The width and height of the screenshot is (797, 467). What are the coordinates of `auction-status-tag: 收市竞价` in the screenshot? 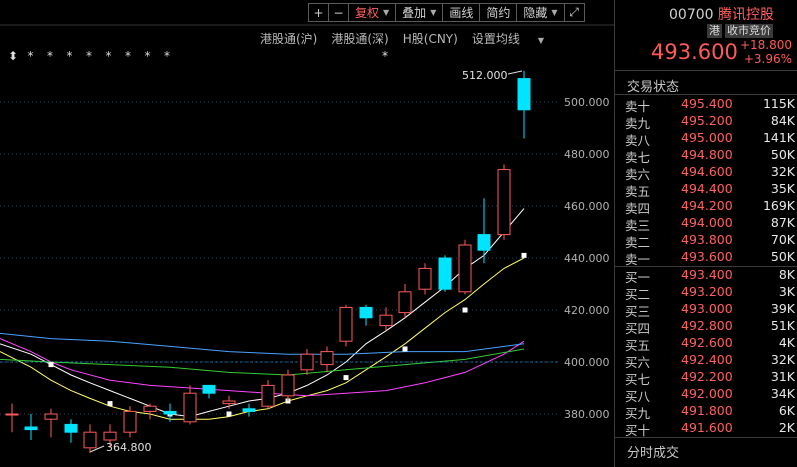 It's located at (749, 31).